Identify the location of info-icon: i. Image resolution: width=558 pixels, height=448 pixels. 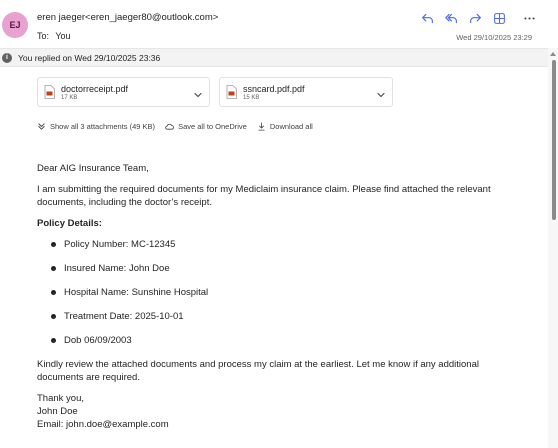
(7, 57).